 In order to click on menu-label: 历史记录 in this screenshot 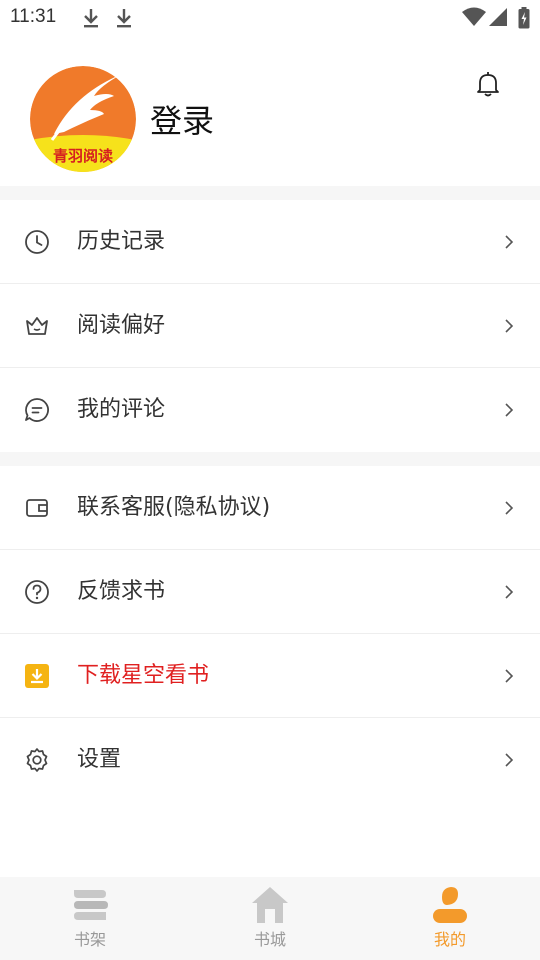, I will do `click(121, 241)`.